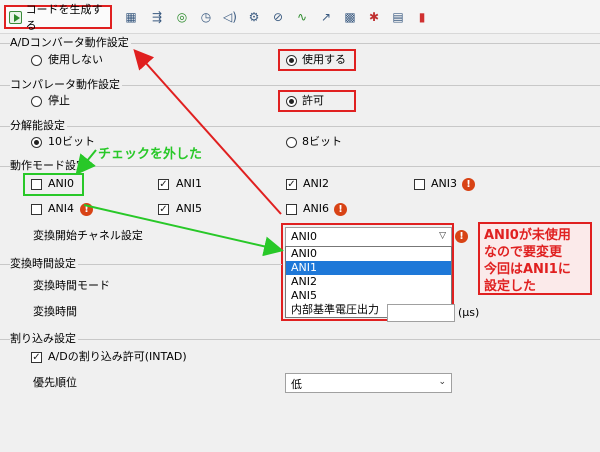 The width and height of the screenshot is (600, 452). What do you see at coordinates (36, 209) in the screenshot?
I see `checkbox-ani4` at bounding box center [36, 209].